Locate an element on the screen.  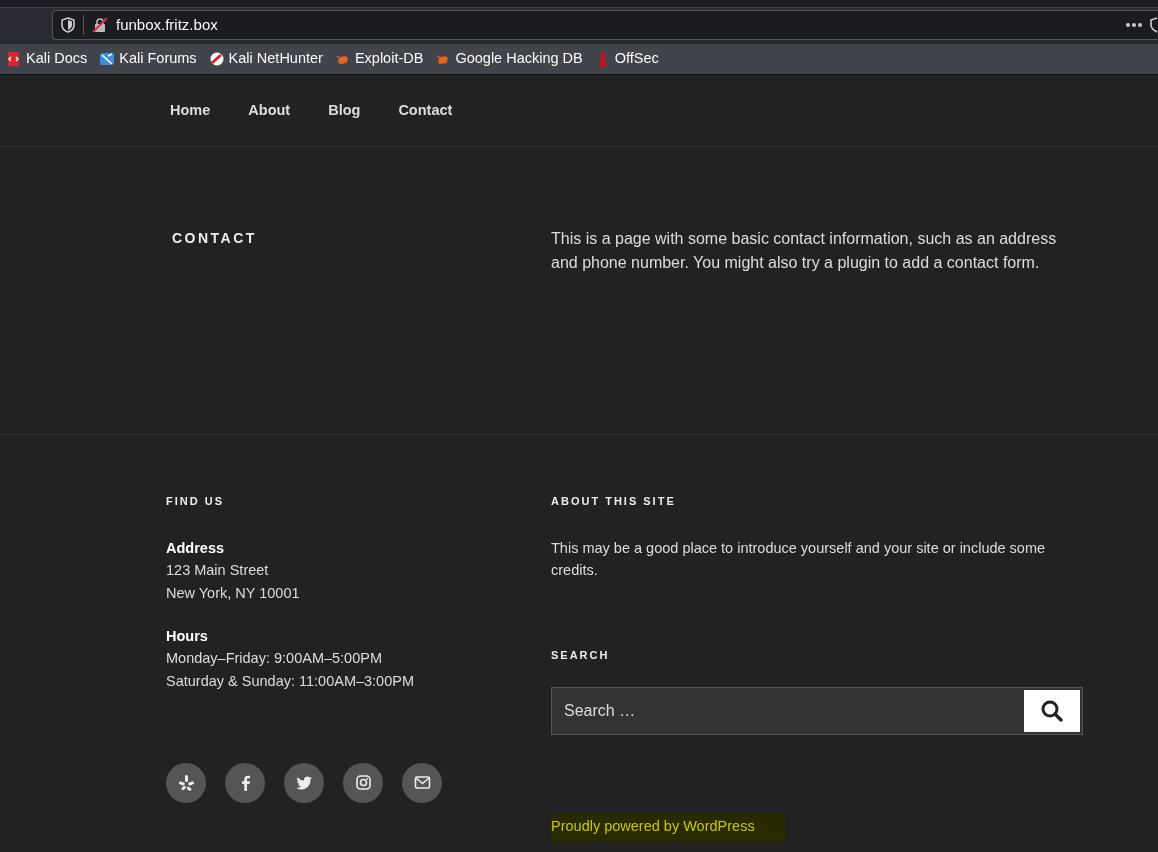
about-text: This may be a good place to introduce yourself and your site or include some credits. is located at coordinates (799, 559).